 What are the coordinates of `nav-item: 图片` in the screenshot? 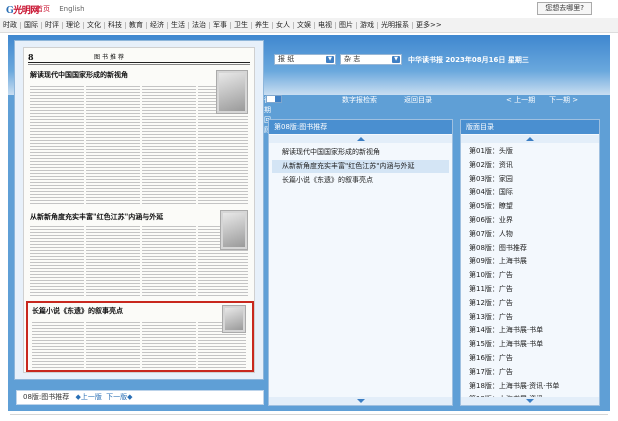 It's located at (346, 25).